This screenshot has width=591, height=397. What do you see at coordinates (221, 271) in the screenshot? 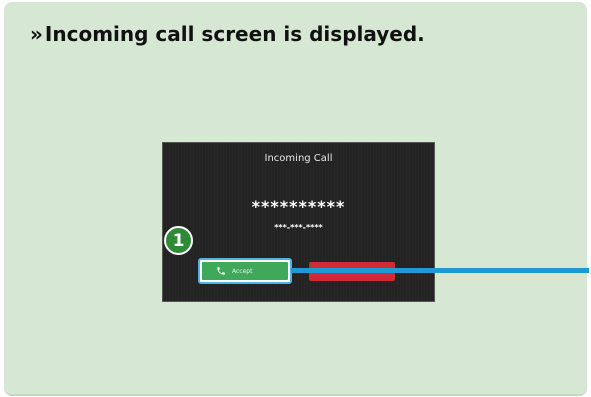
I see `phone-icon` at bounding box center [221, 271].